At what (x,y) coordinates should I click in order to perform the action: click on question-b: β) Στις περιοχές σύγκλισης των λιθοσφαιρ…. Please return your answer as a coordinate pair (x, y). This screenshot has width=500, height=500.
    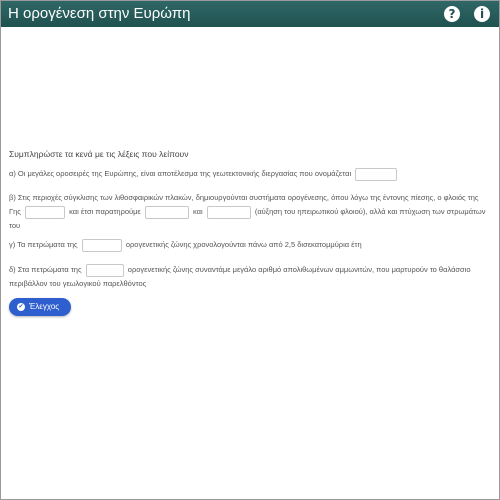
    Looking at the image, I should click on (250, 212).